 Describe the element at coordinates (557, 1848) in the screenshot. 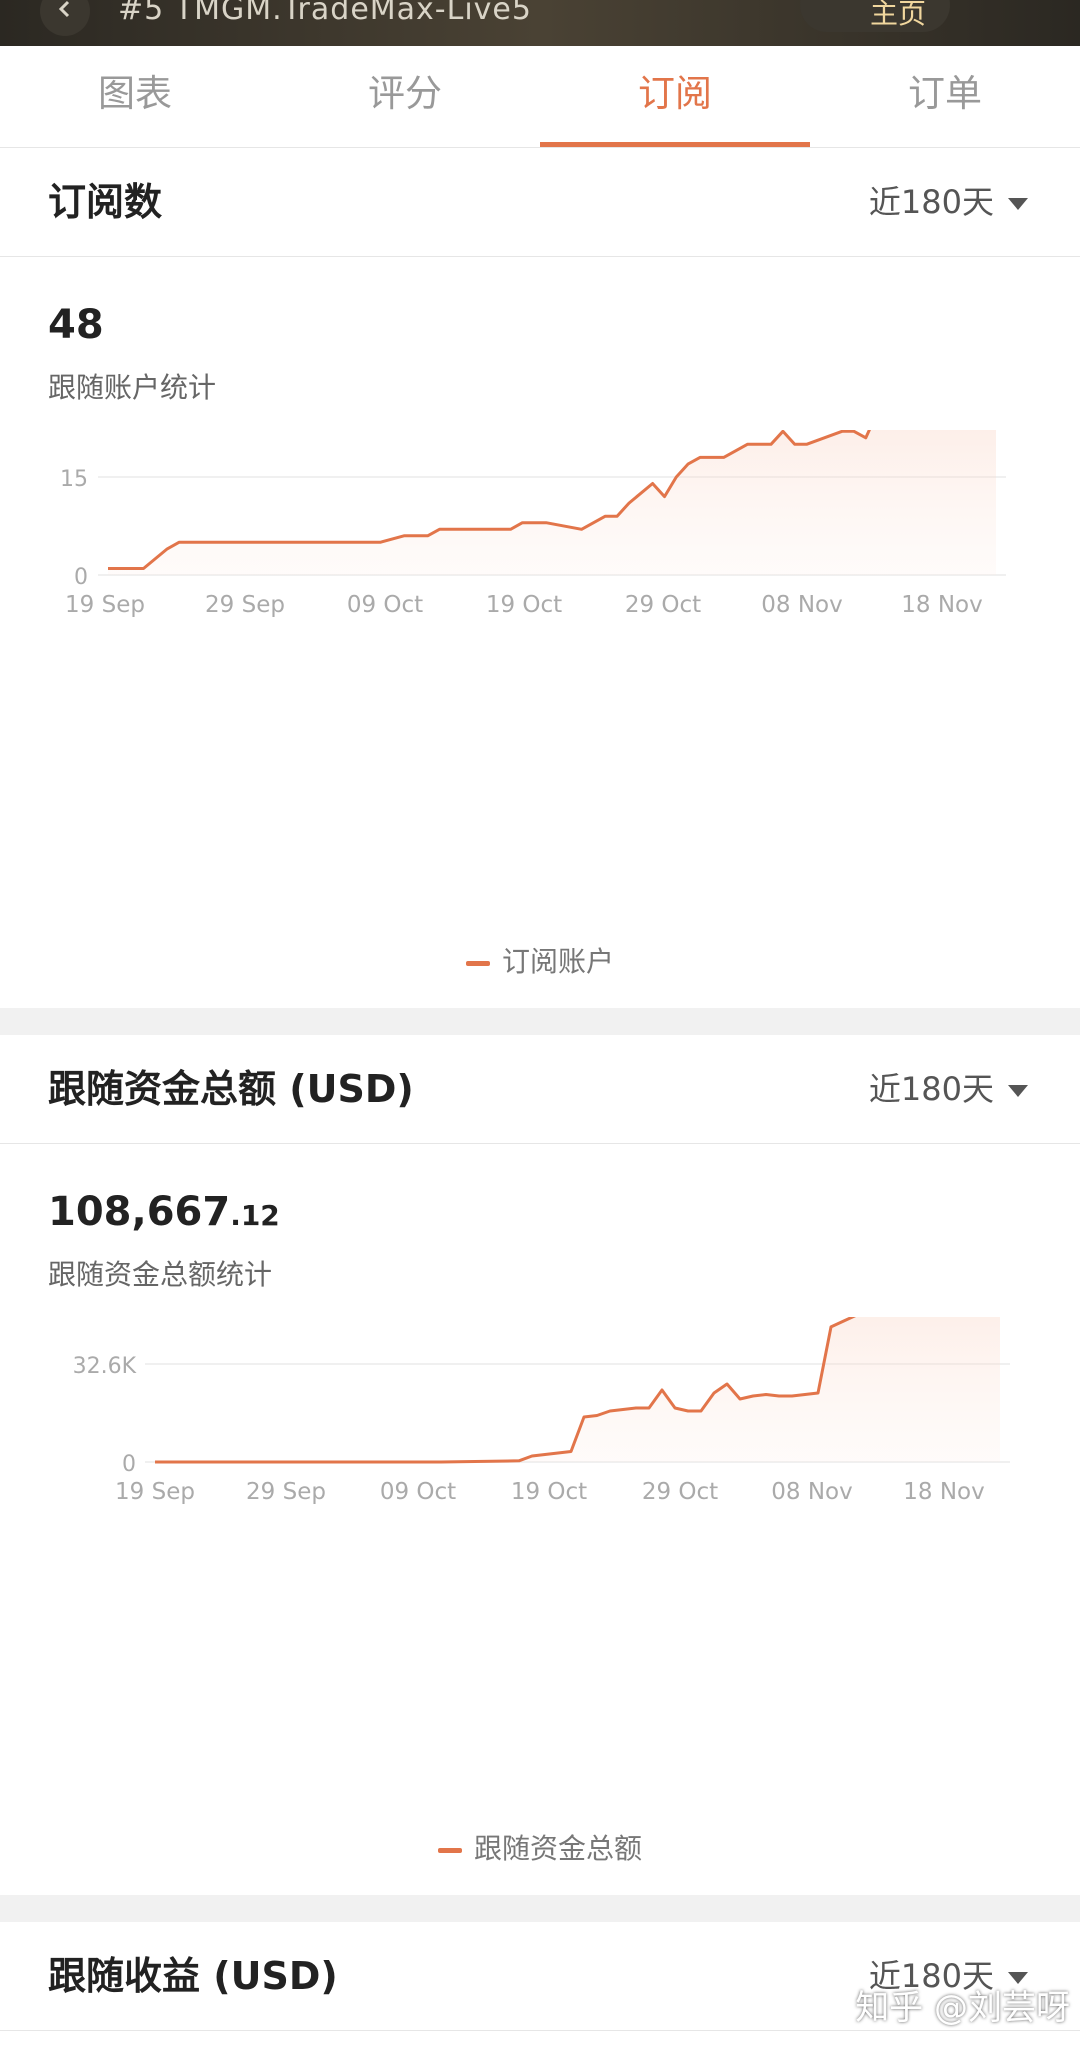

I see `funds-legend-label: 跟随资金总额` at that location.